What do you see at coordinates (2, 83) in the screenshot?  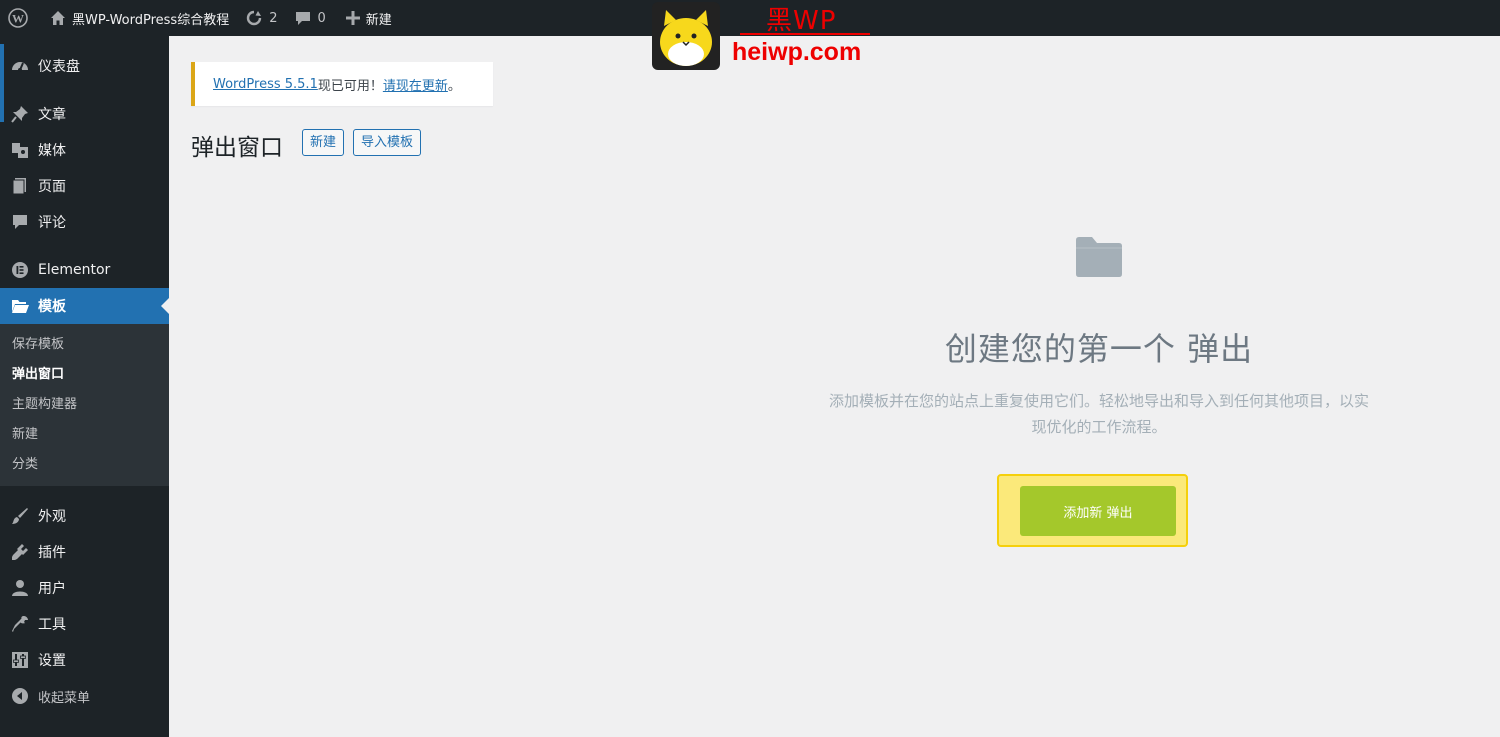 I see `active-indicator` at bounding box center [2, 83].